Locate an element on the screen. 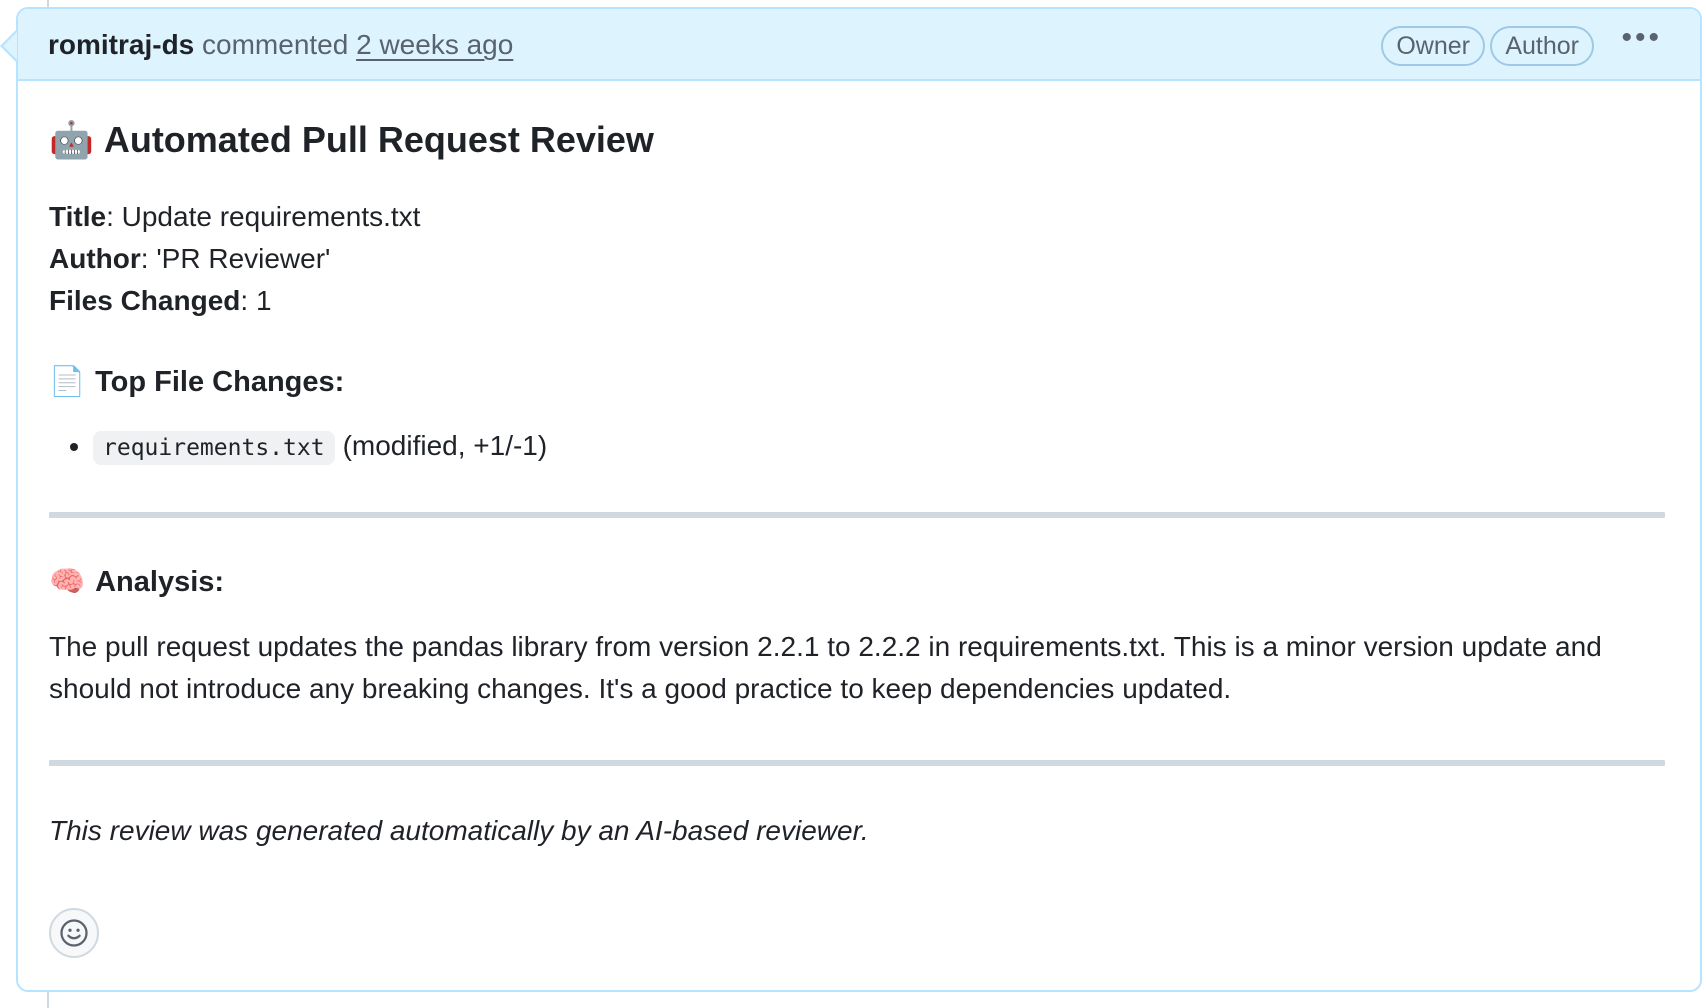 The image size is (1706, 1008). comment-header-text: romitraj-ds commented 2 weeks ago is located at coordinates (280, 45).